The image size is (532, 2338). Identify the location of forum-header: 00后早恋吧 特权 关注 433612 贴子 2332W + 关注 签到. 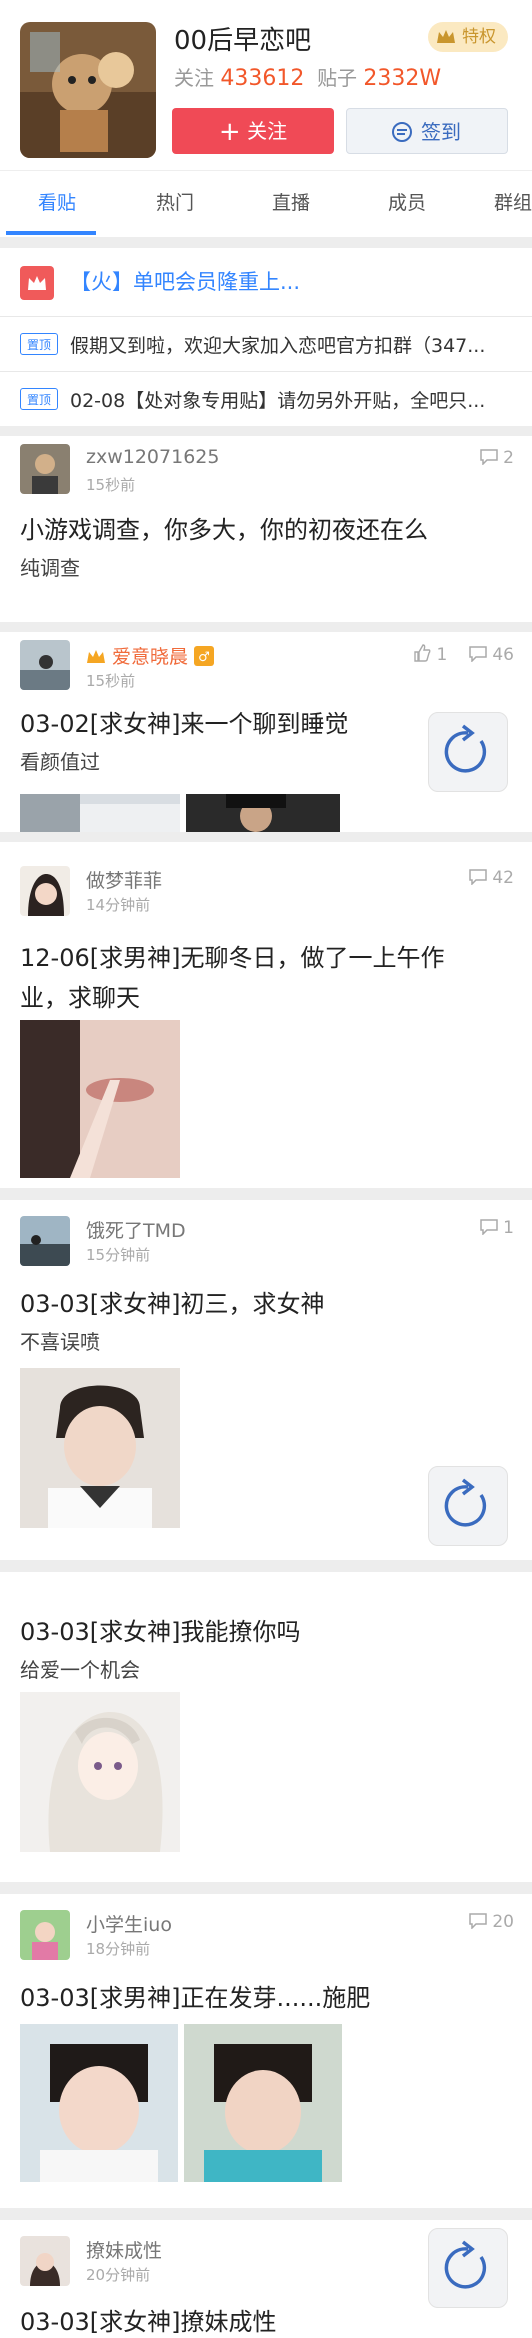
(266, 85).